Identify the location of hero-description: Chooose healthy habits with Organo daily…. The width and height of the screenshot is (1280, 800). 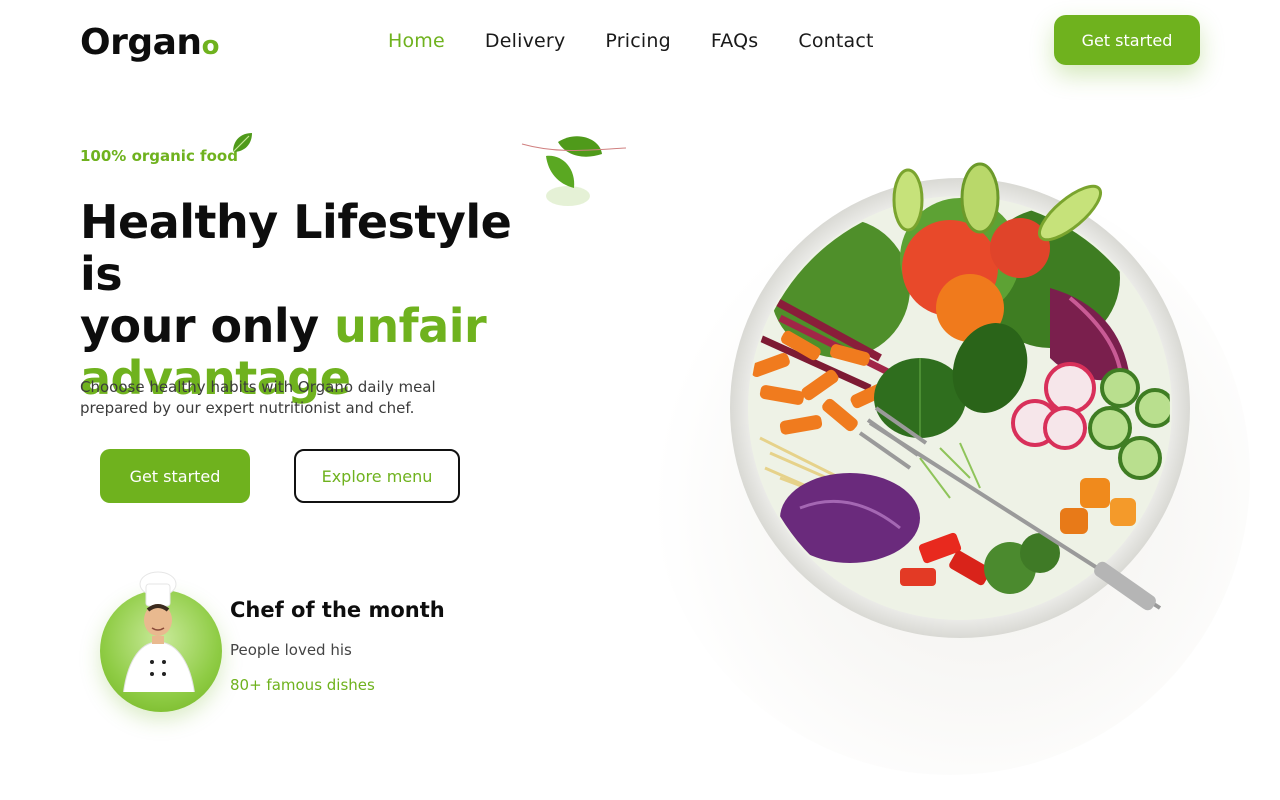
(258, 397).